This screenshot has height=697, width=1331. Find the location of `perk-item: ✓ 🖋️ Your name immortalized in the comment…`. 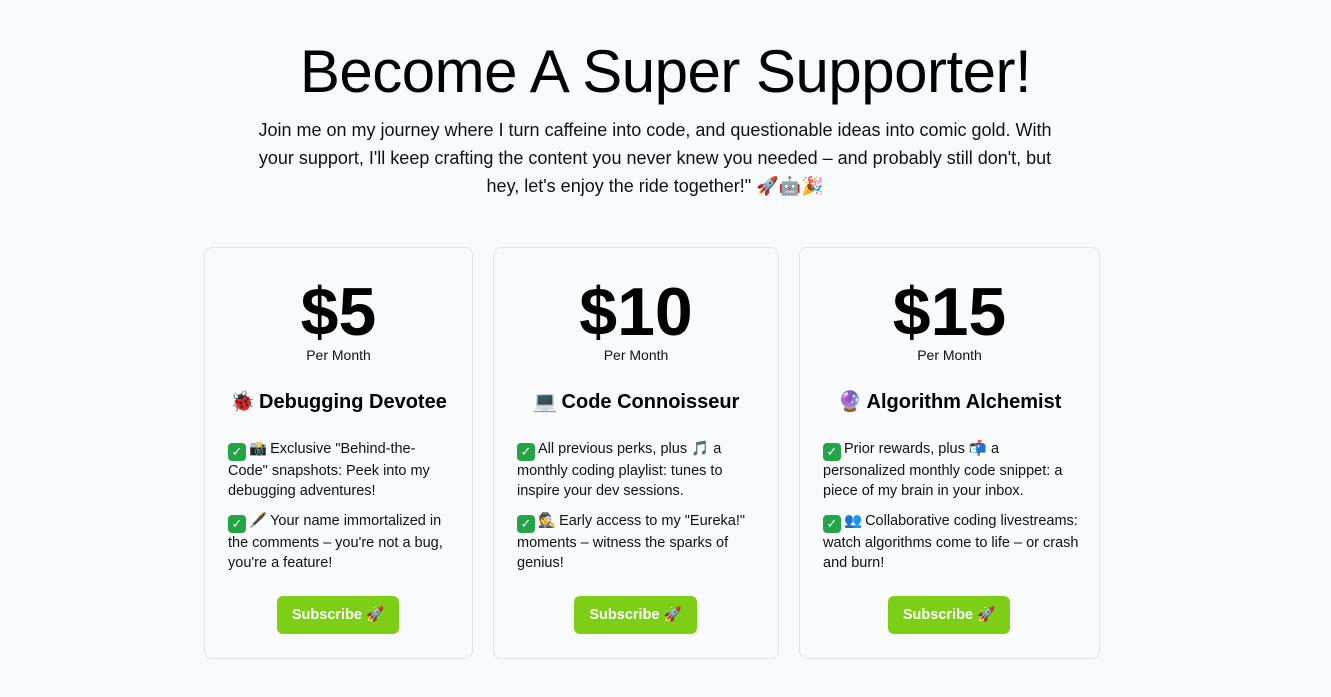

perk-item: ✓ 🖋️ Your name immortalized in the comment… is located at coordinates (340, 542).